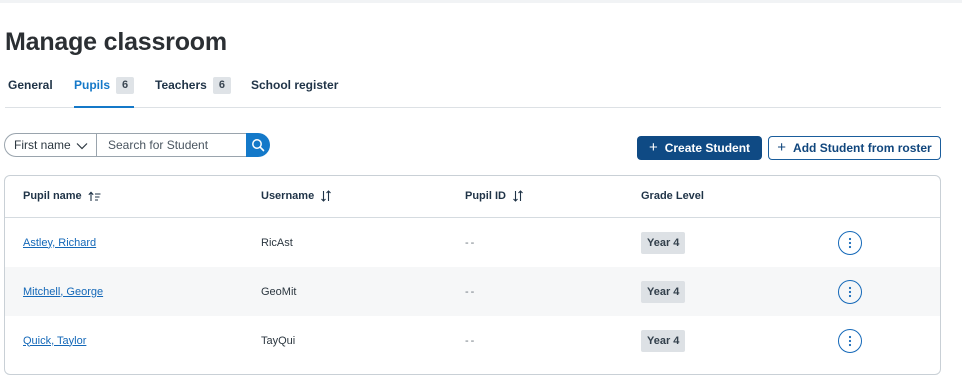 The height and width of the screenshot is (375, 962). I want to click on username: RicAst, so click(277, 242).